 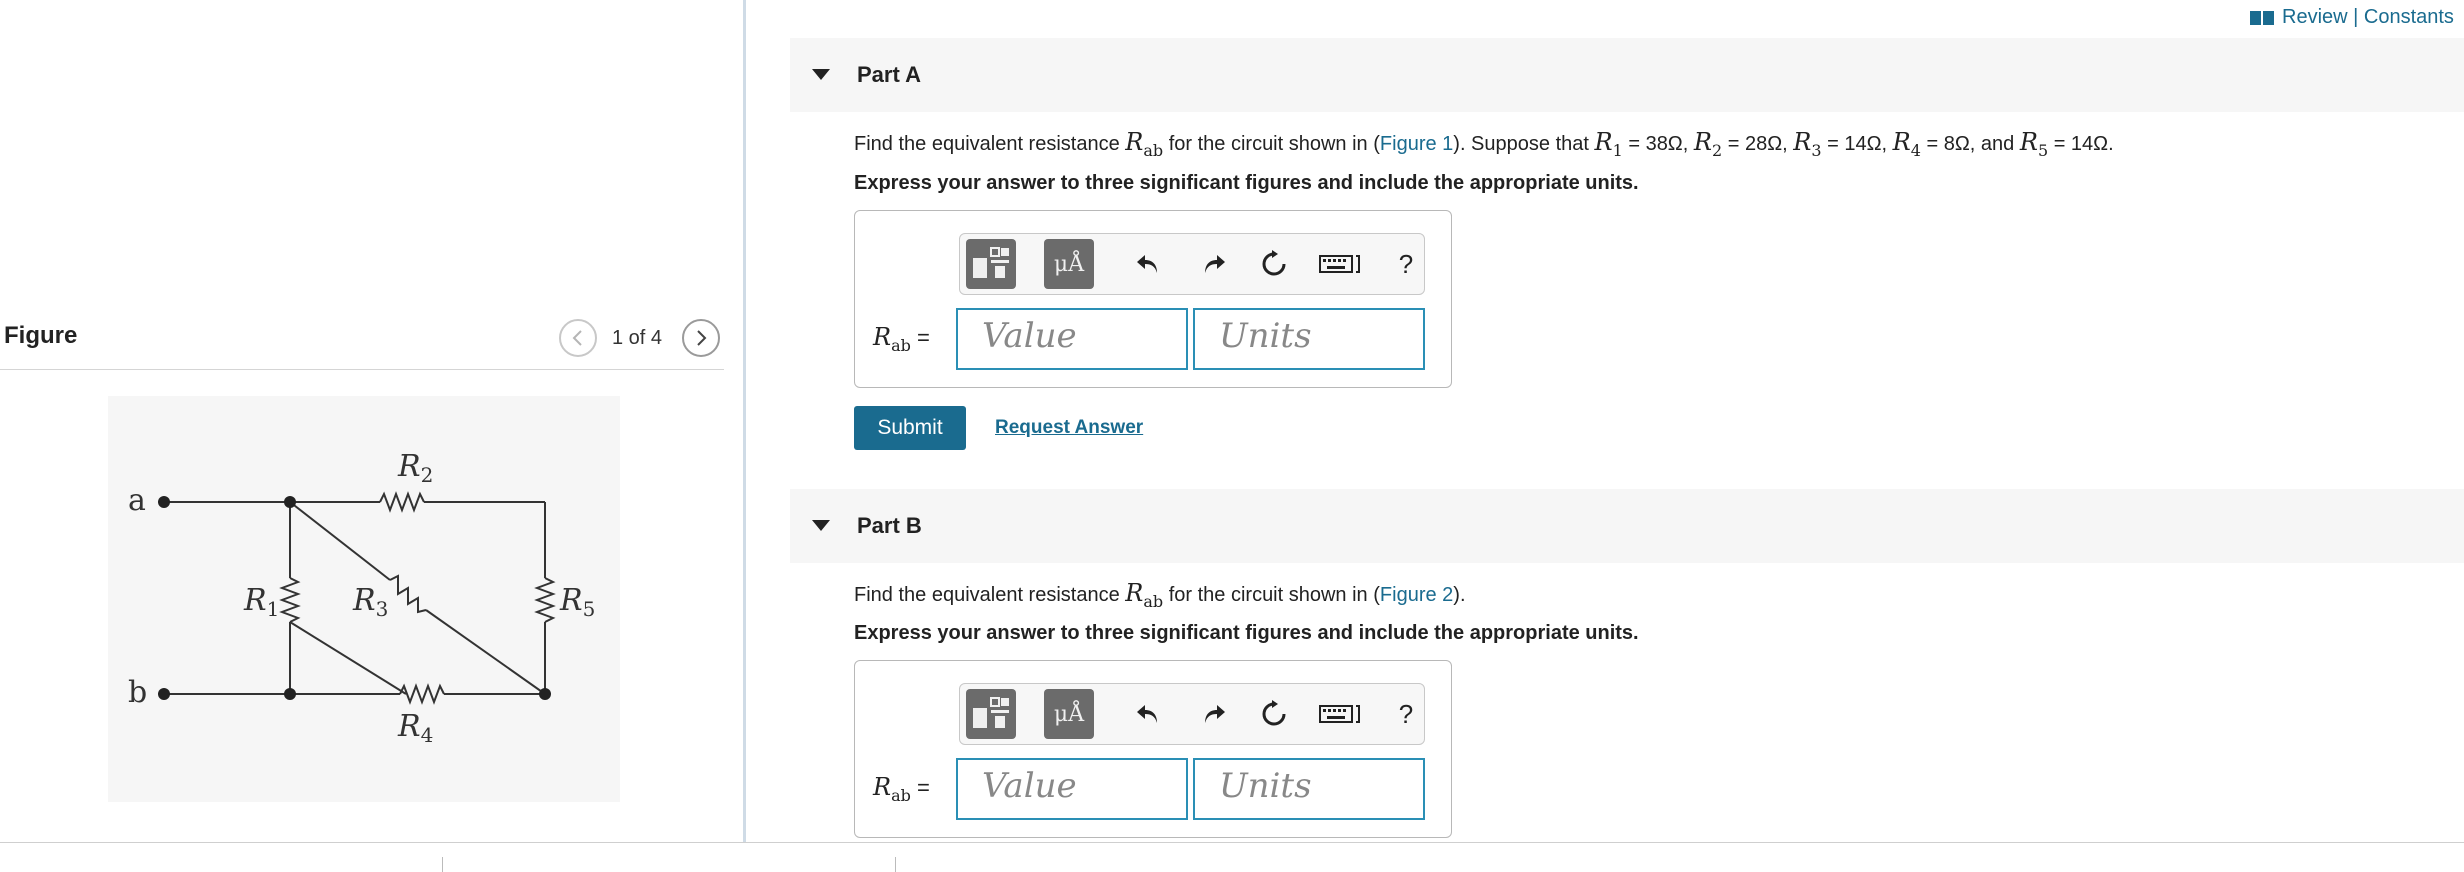 I want to click on node-a-label: a, so click(x=137, y=500).